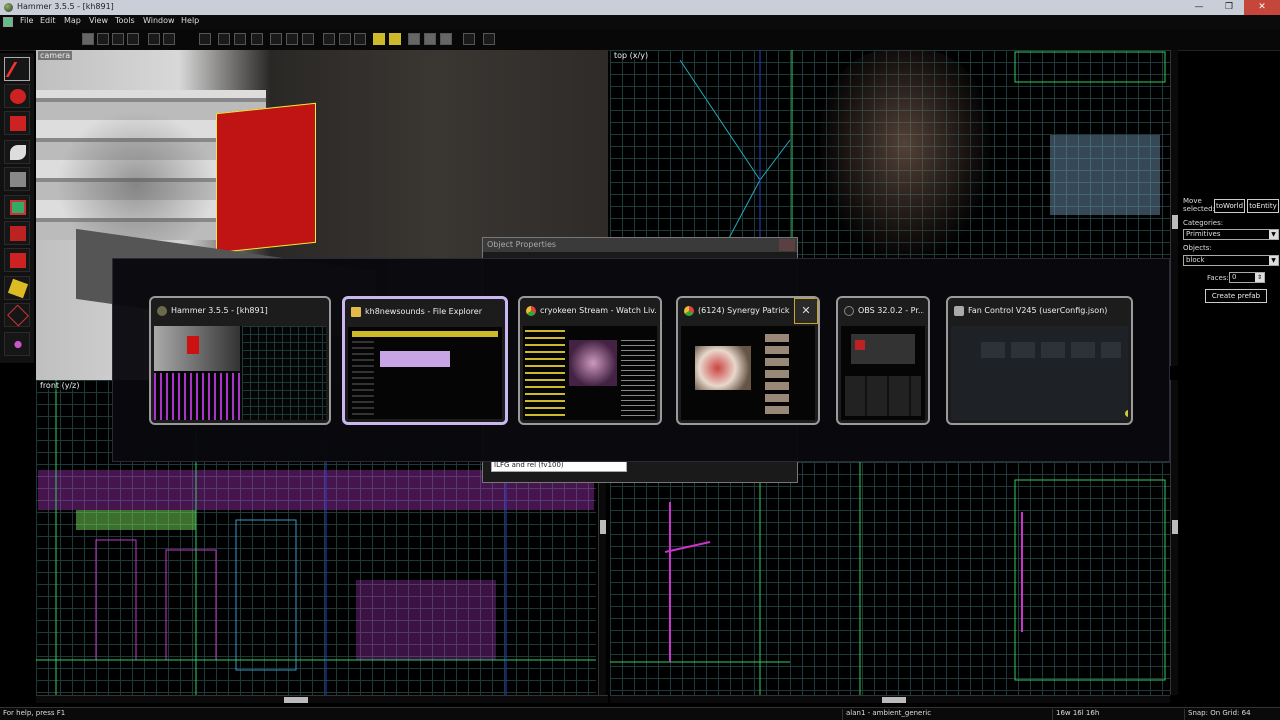 This screenshot has height=720, width=1280. Describe the element at coordinates (425, 360) in the screenshot. I see `switcher-card-file-explorer: kh8newsounds - File Explorer` at that location.